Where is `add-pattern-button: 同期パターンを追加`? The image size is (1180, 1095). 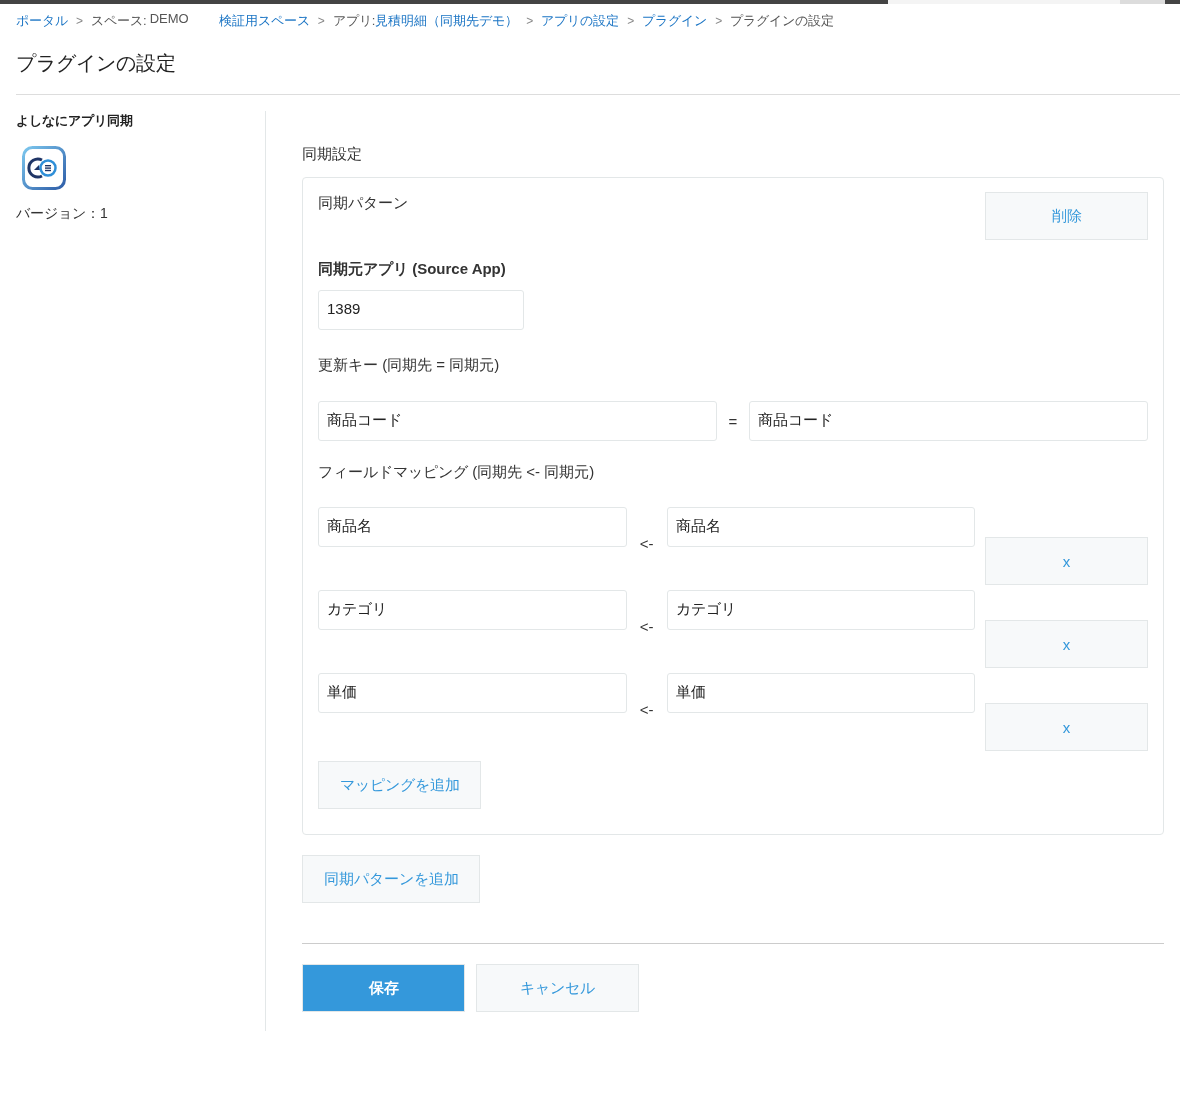 add-pattern-button: 同期パターンを追加 is located at coordinates (391, 879).